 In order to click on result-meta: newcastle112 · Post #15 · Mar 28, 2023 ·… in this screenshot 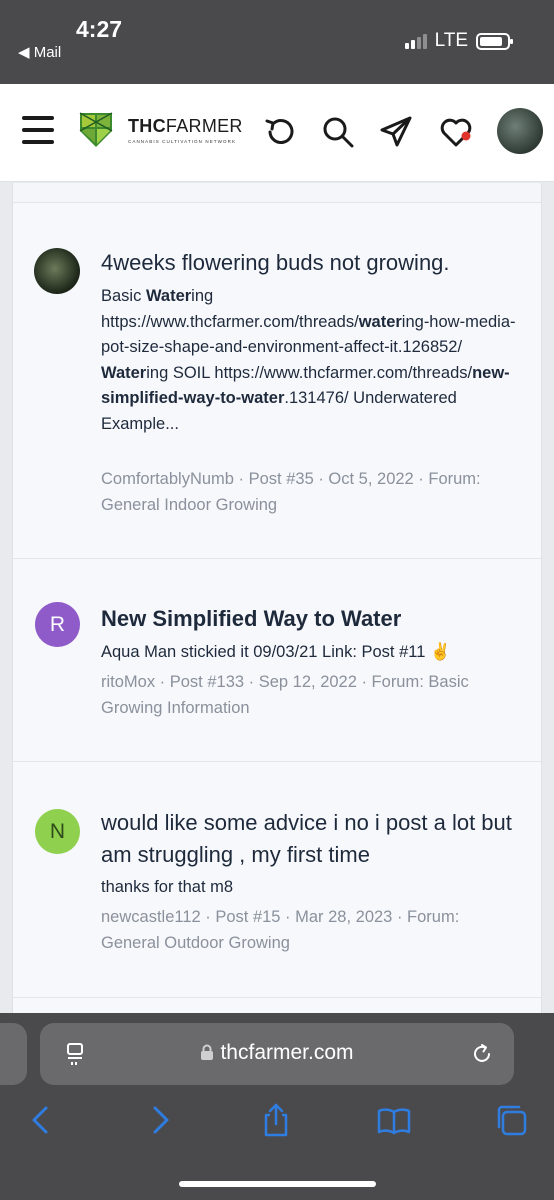, I will do `click(280, 930)`.